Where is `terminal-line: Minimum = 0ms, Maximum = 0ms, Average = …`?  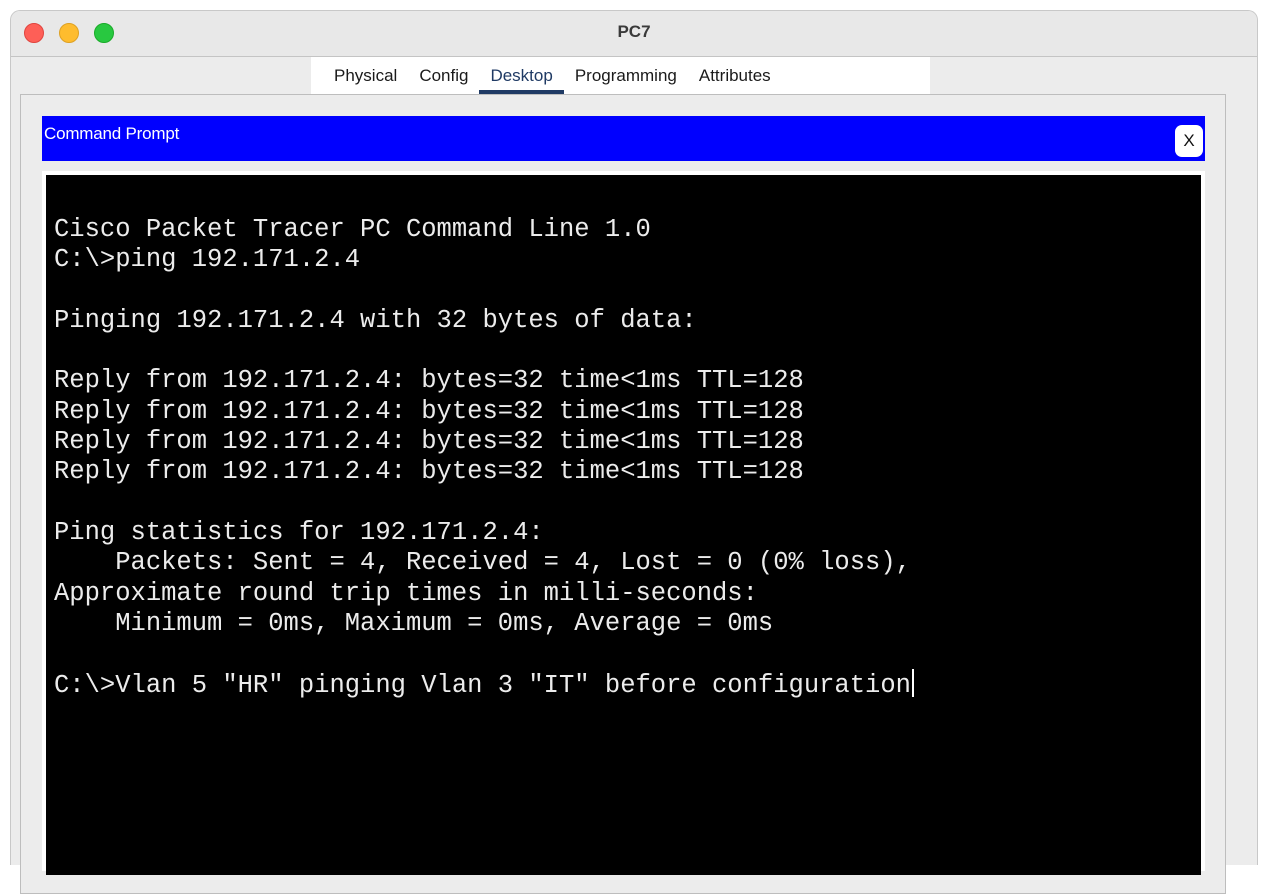
terminal-line: Minimum = 0ms, Maximum = 0ms, Average = … is located at coordinates (414, 623).